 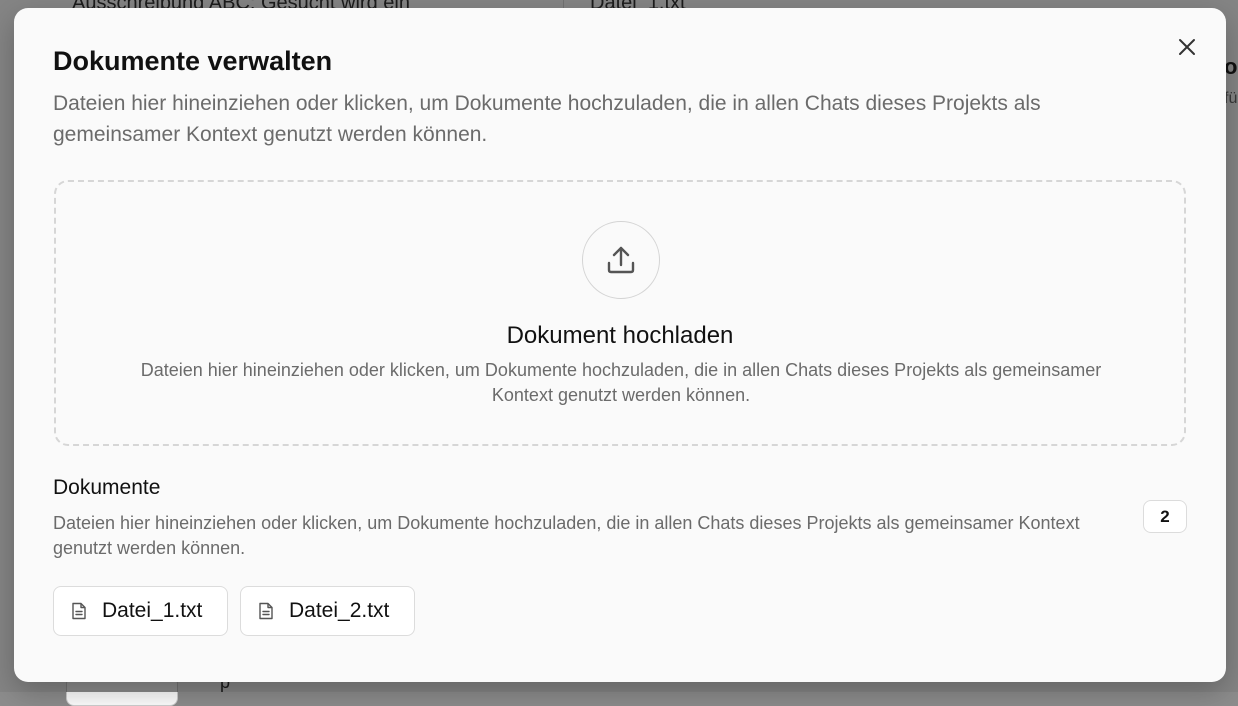 I want to click on close-button, so click(x=1187, y=47).